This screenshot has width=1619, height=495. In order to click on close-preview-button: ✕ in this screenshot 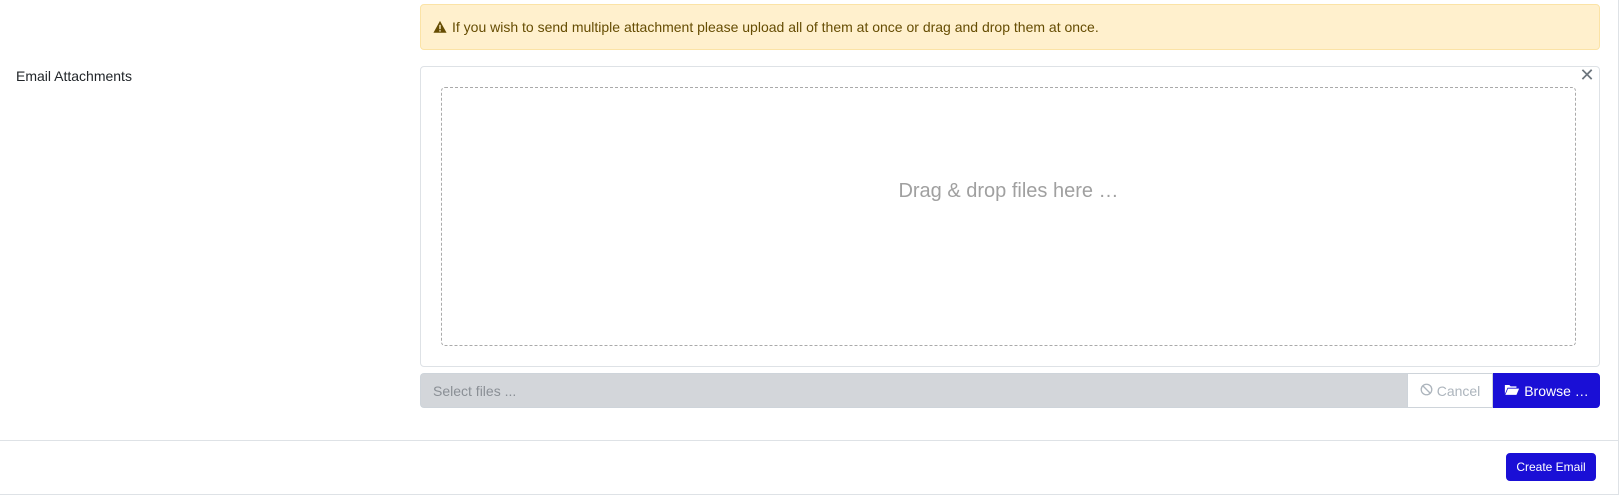, I will do `click(1587, 75)`.